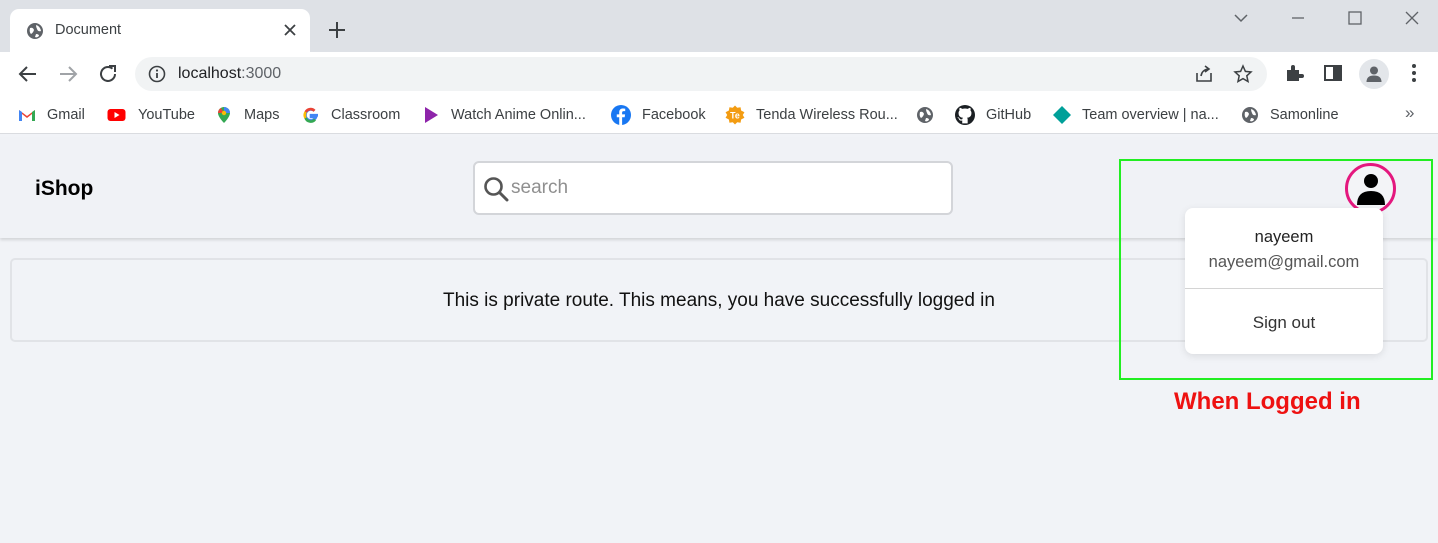  Describe the element at coordinates (1355, 18) in the screenshot. I see `maximize-icon` at that location.